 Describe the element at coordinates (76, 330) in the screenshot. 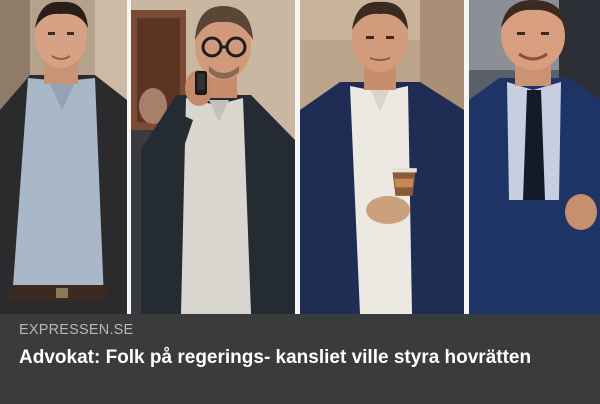

I see `article-source: EXPRESSEN.SE` at that location.